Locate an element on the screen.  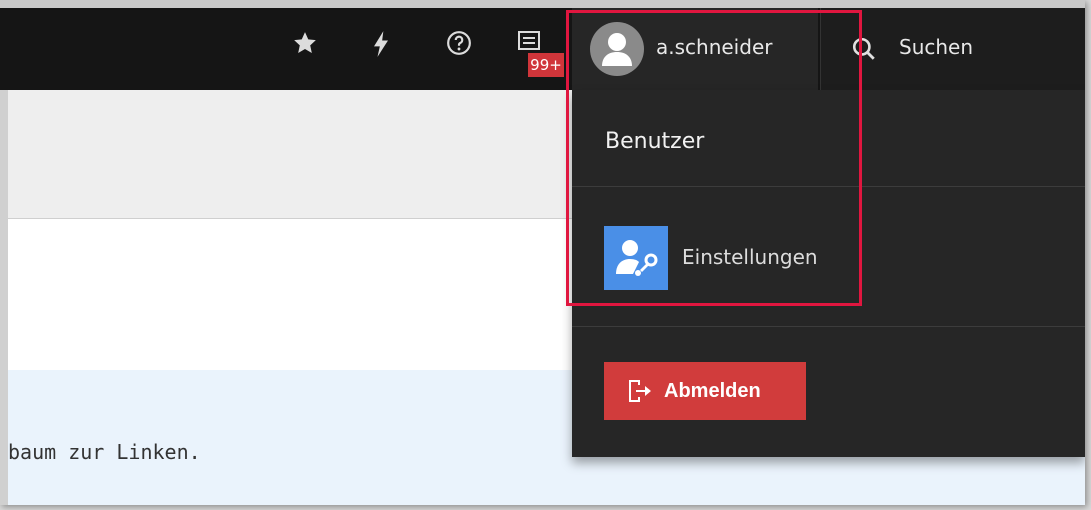
search-label: Suchen is located at coordinates (936, 47).